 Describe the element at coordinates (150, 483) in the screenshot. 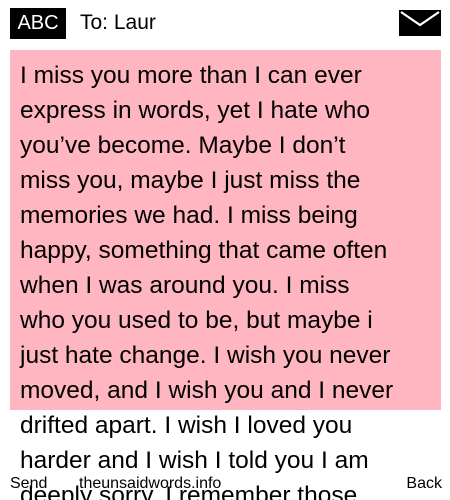

I see `site-label: theunsaidwords.info` at that location.